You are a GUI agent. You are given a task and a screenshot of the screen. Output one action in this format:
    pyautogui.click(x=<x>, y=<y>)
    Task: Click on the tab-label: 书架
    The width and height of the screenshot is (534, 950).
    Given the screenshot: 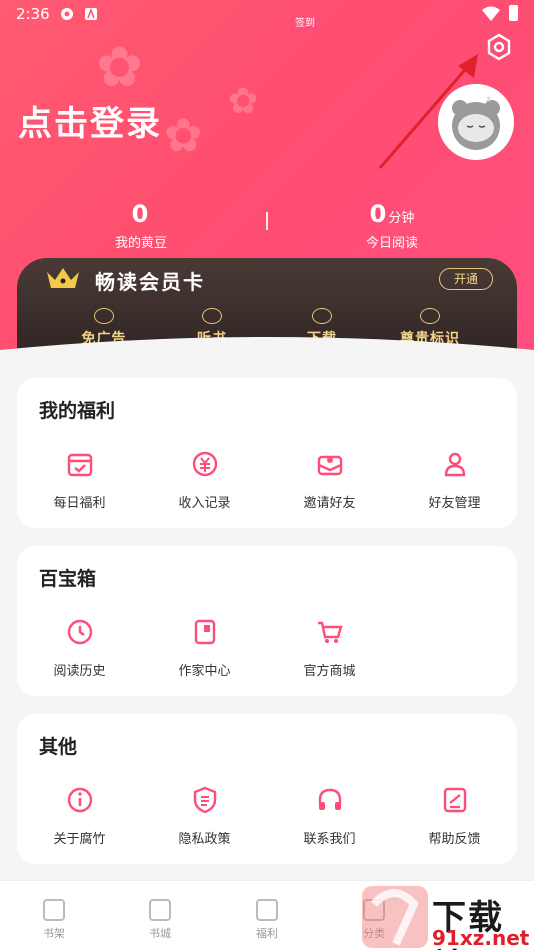 What is the action you would take?
    pyautogui.click(x=54, y=933)
    